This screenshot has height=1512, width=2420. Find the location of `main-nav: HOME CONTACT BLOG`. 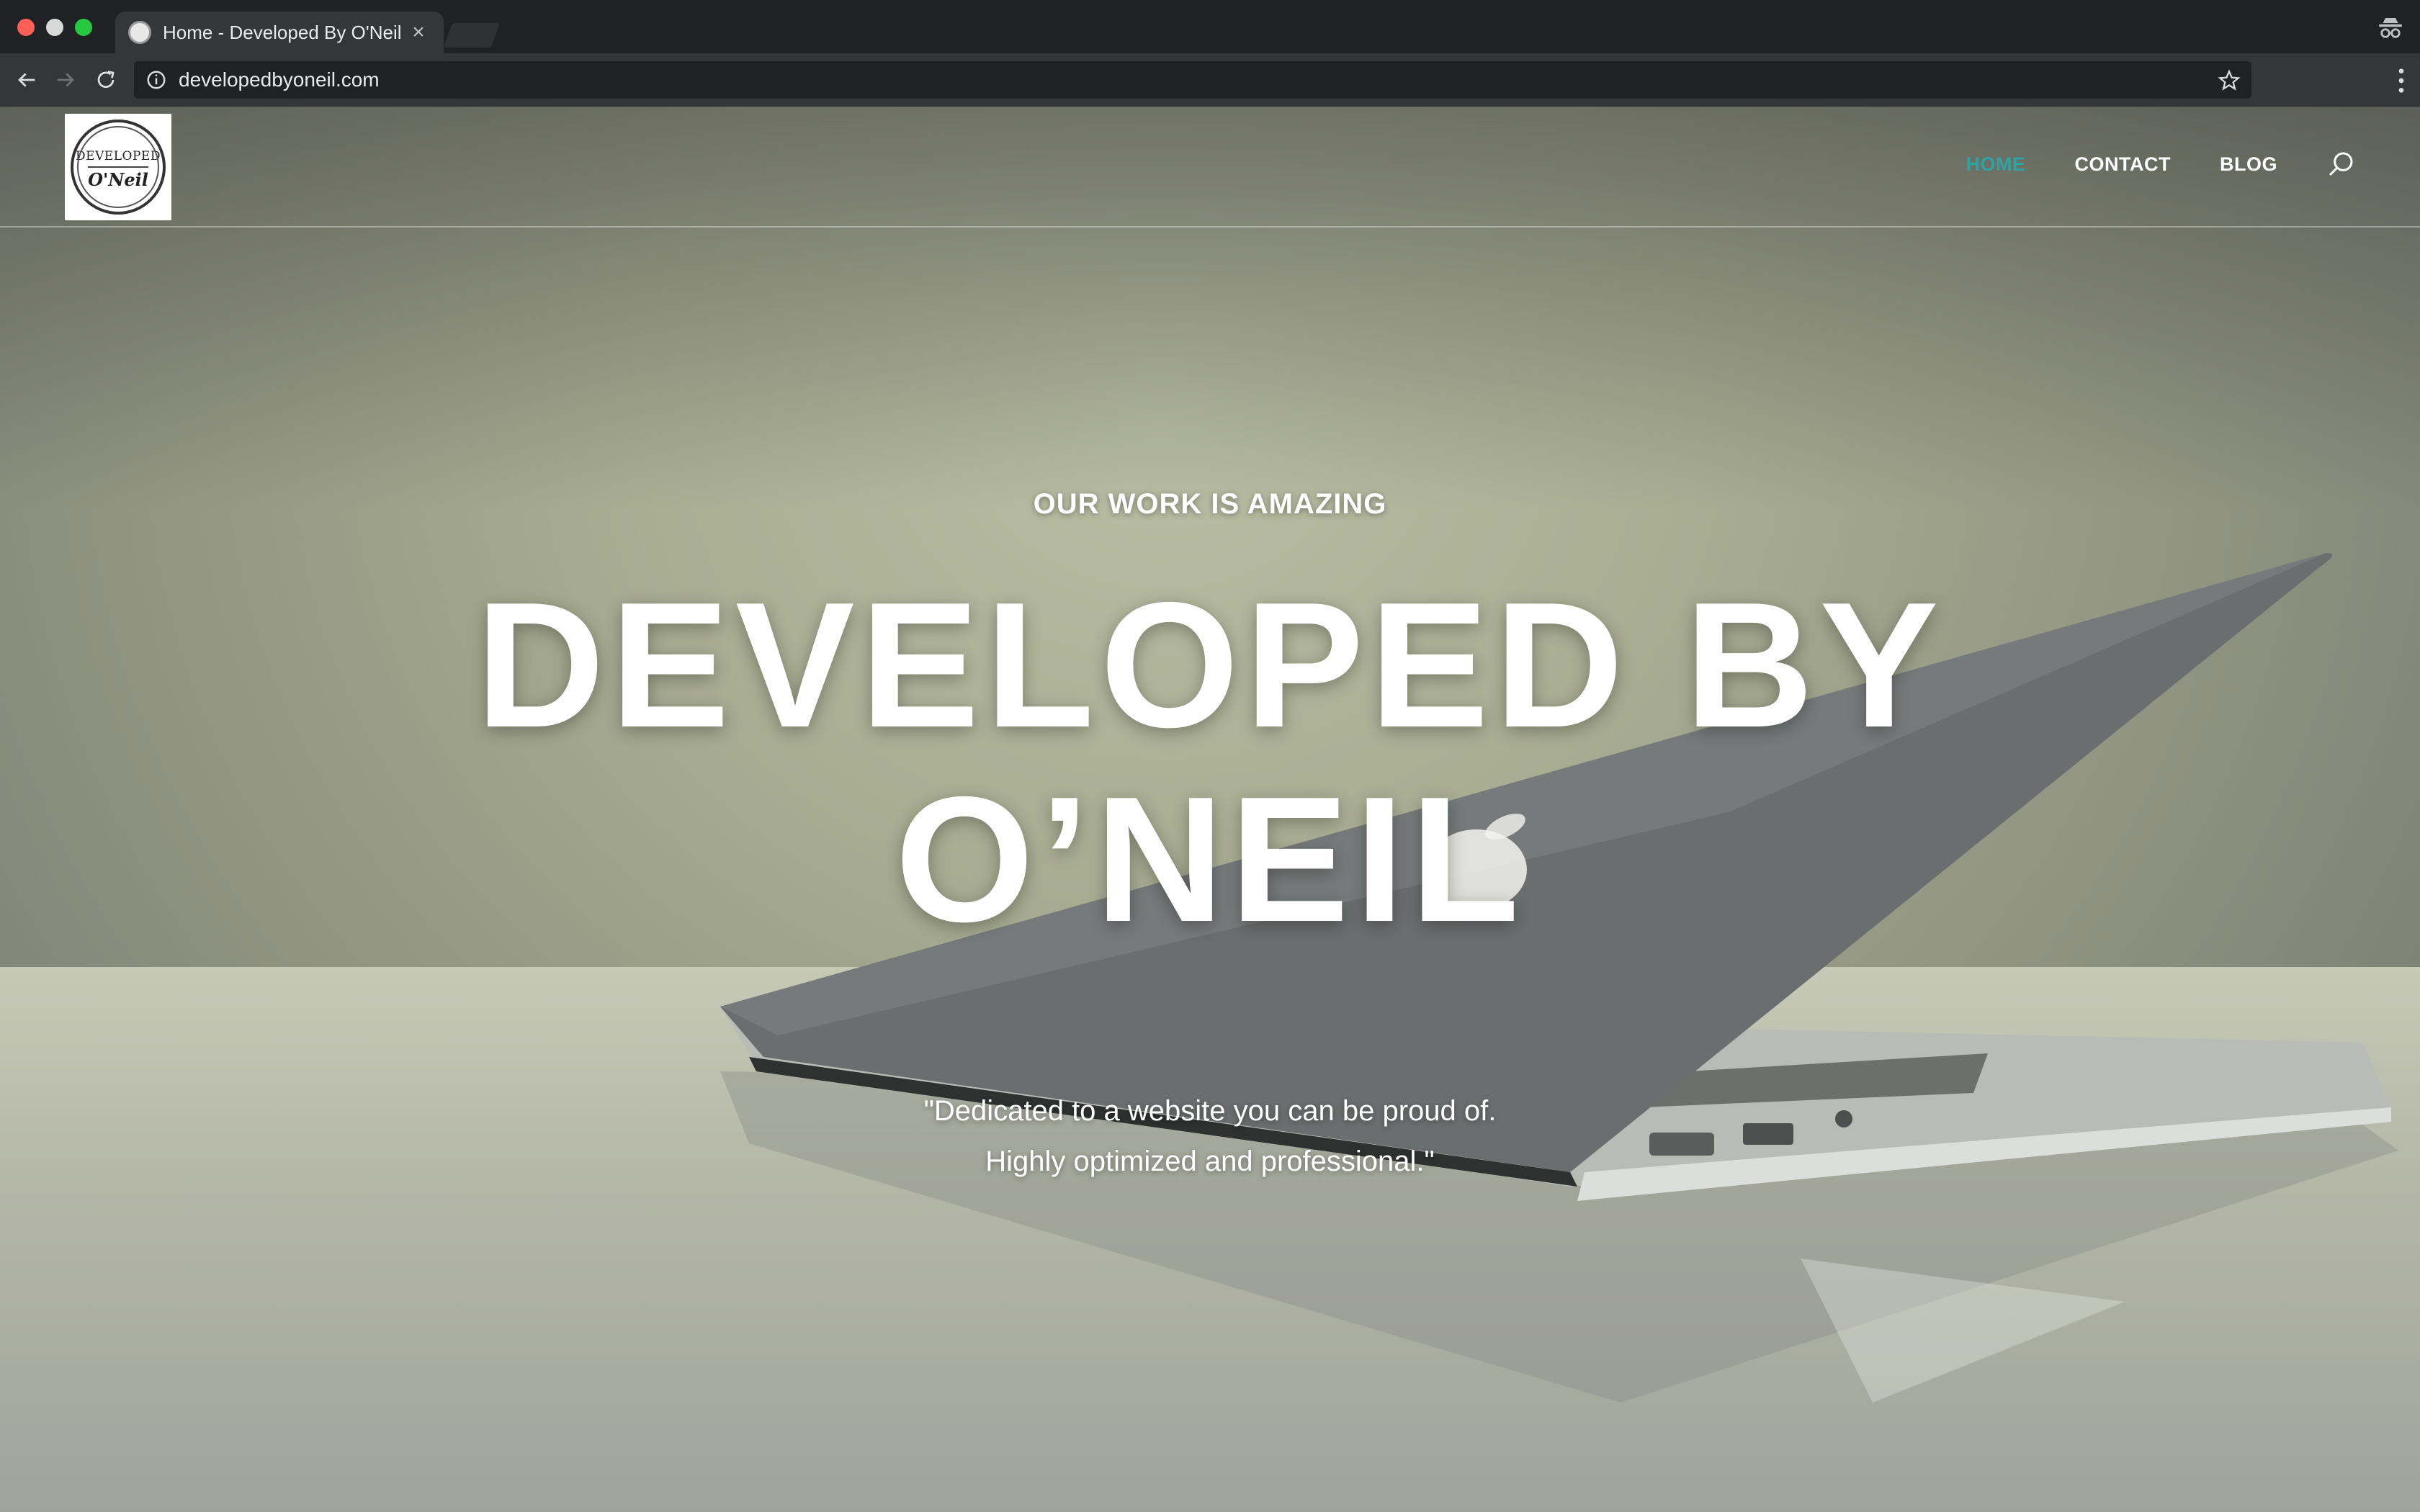

main-nav: HOME CONTACT BLOG is located at coordinates (2136, 164).